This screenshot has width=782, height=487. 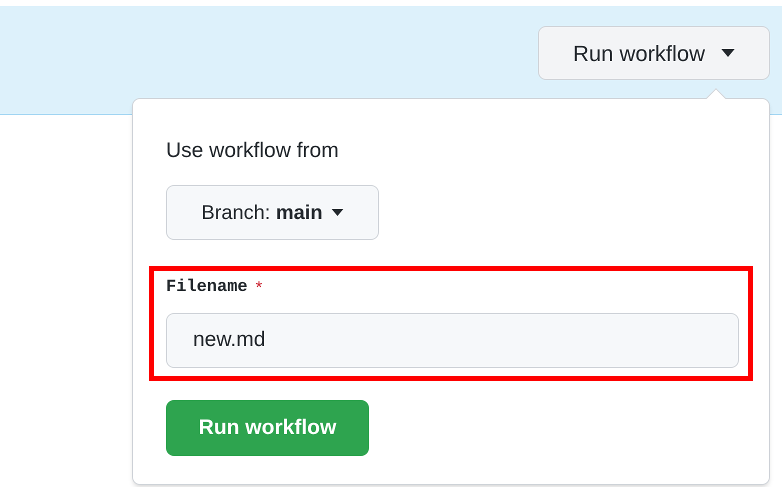 What do you see at coordinates (207, 288) in the screenshot?
I see `filename-label: Filename` at bounding box center [207, 288].